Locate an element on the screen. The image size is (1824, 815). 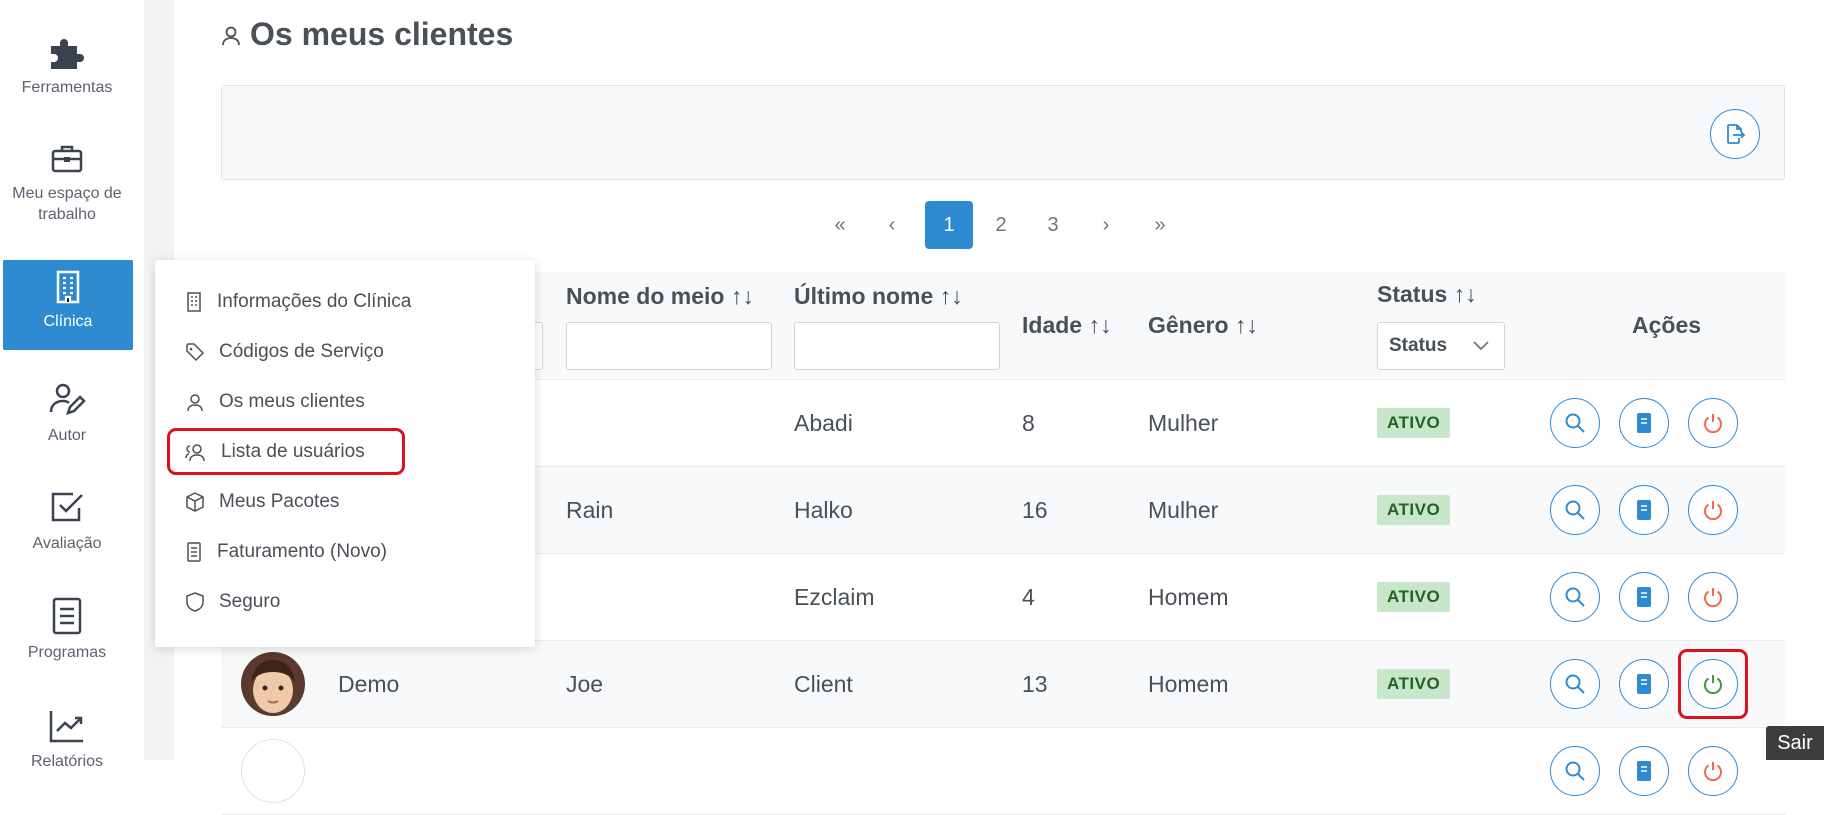
cell-last-name: Client is located at coordinates (823, 683).